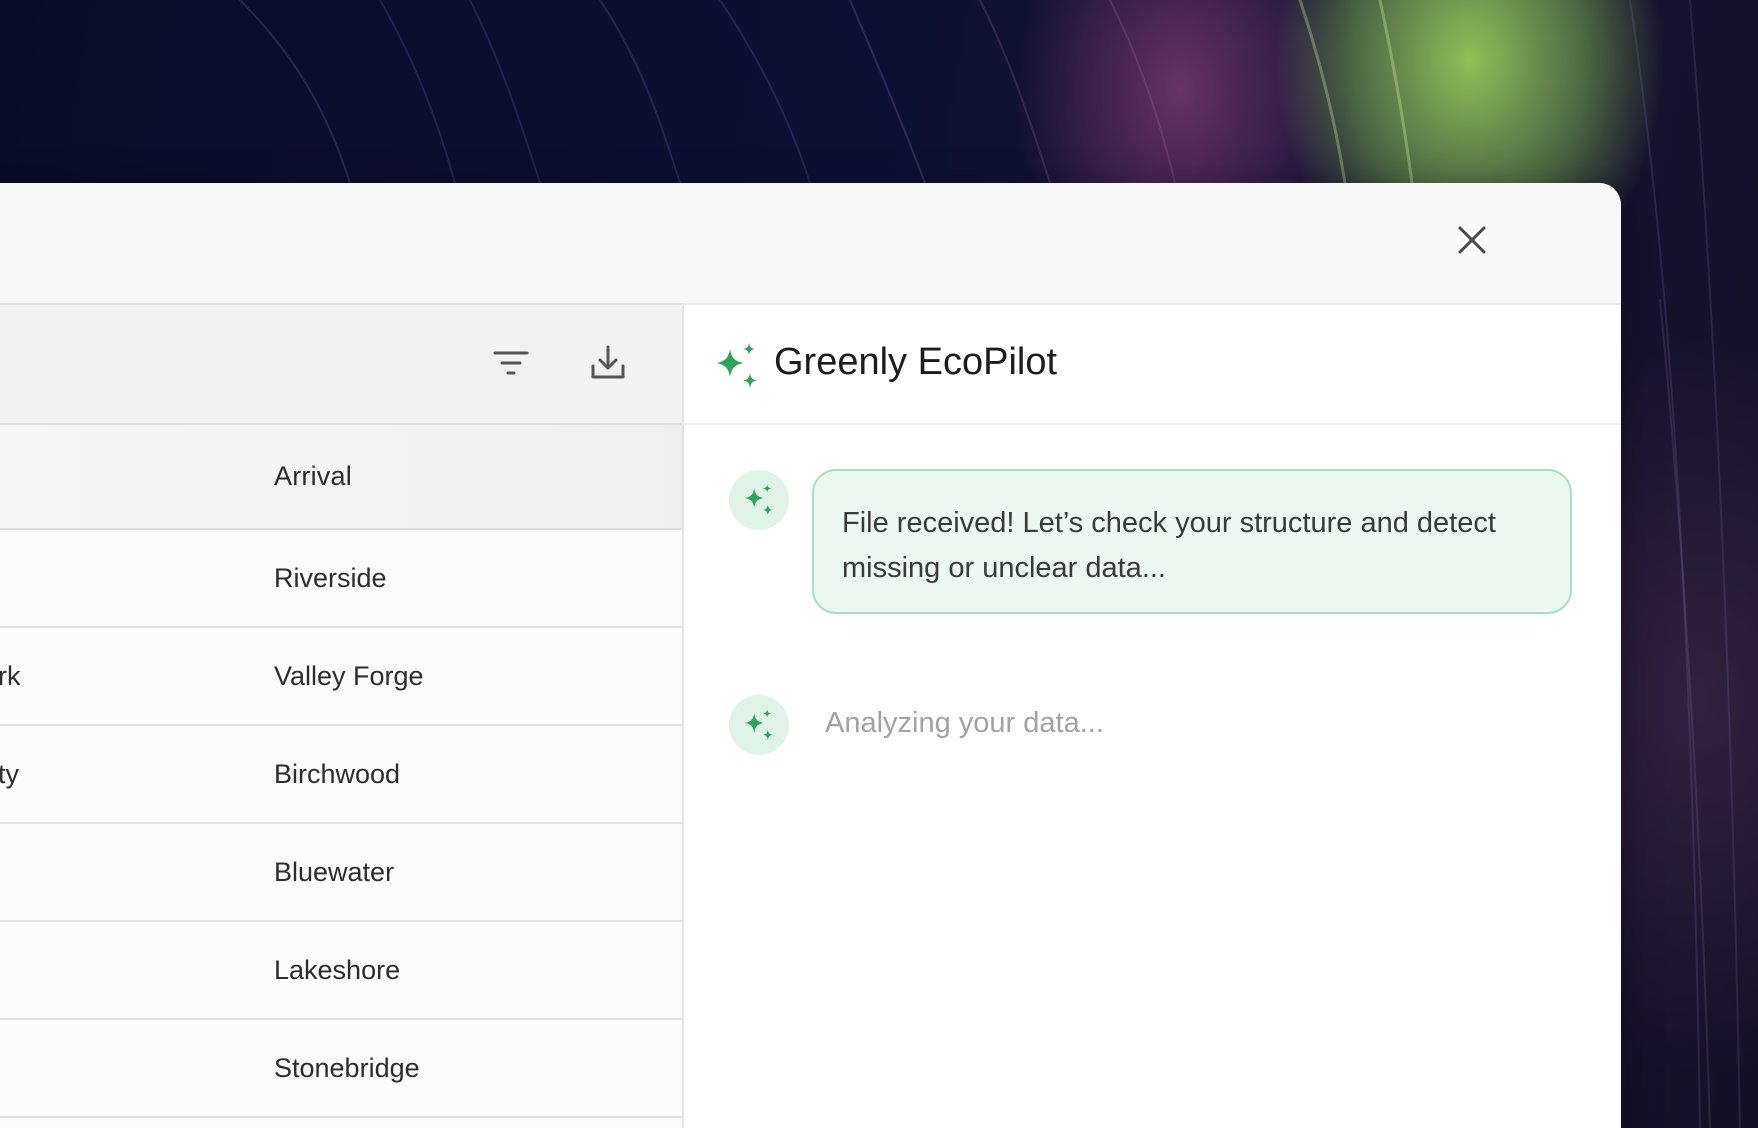 The width and height of the screenshot is (1758, 1128). What do you see at coordinates (341, 365) in the screenshot?
I see `table-toolbar` at bounding box center [341, 365].